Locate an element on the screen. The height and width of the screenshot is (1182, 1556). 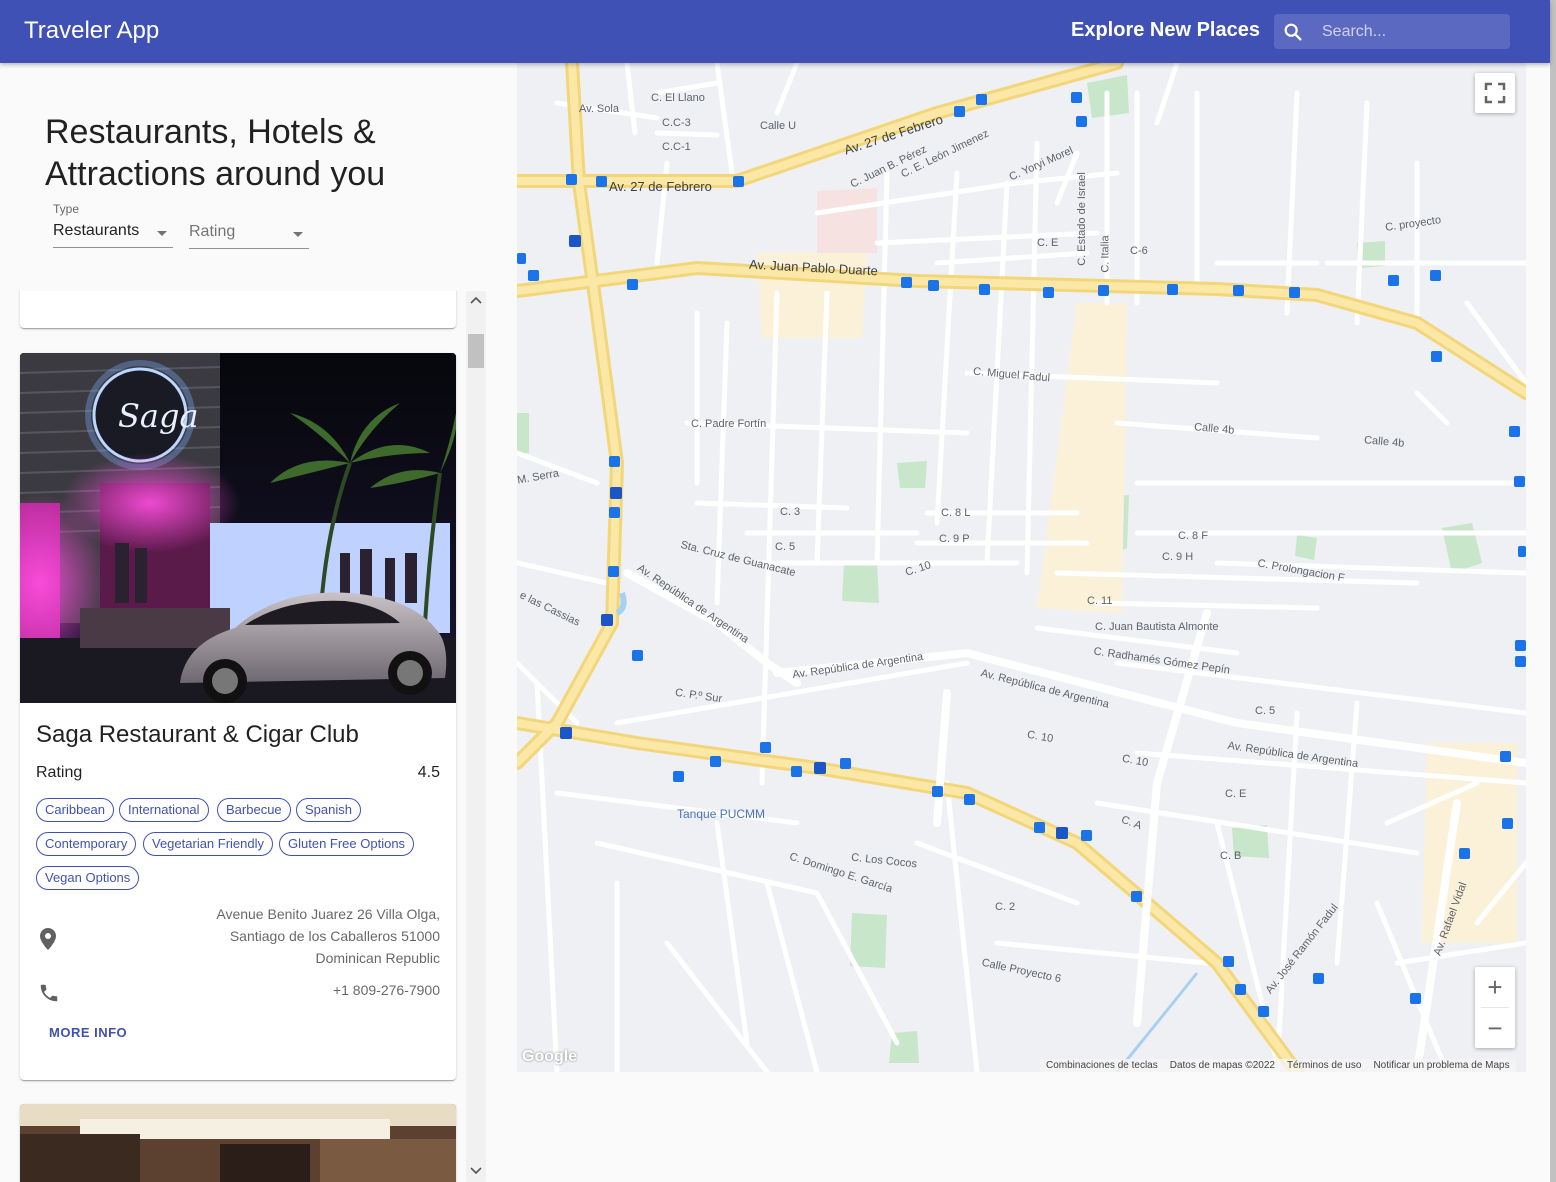
place-photo: Saga is located at coordinates (238, 528).